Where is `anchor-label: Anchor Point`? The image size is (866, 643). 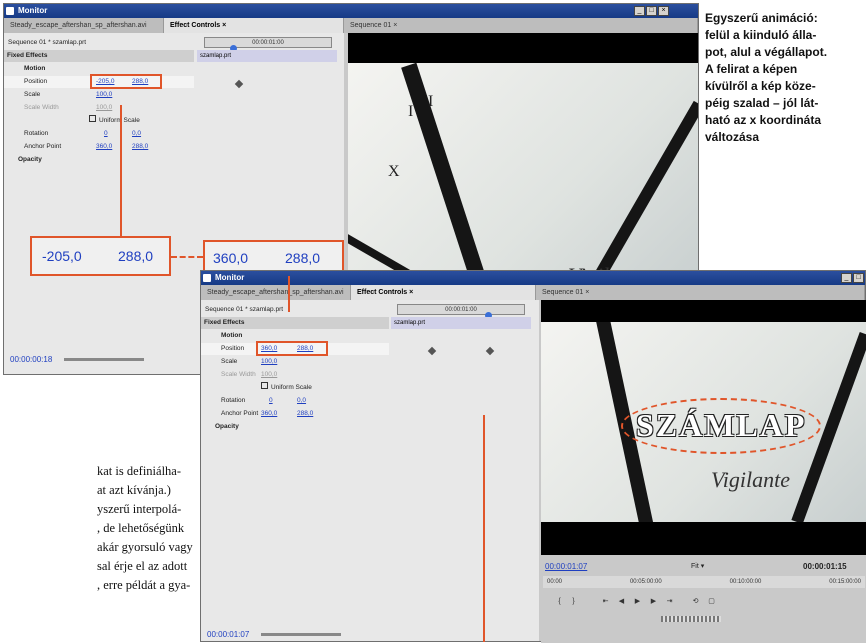 anchor-label: Anchor Point is located at coordinates (43, 146).